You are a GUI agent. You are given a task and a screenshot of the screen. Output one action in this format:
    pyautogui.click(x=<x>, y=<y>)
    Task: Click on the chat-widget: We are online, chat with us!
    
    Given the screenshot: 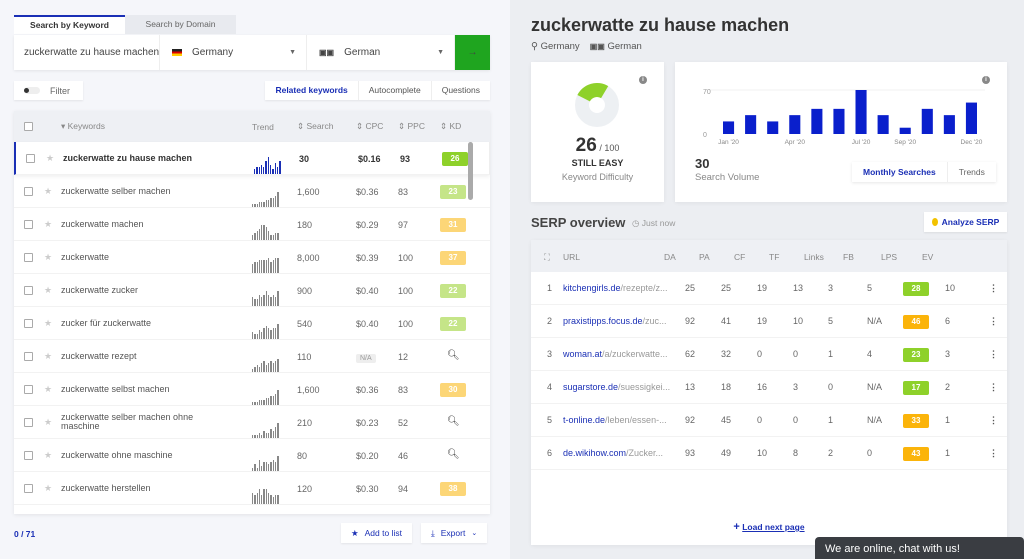 What is the action you would take?
    pyautogui.click(x=919, y=548)
    